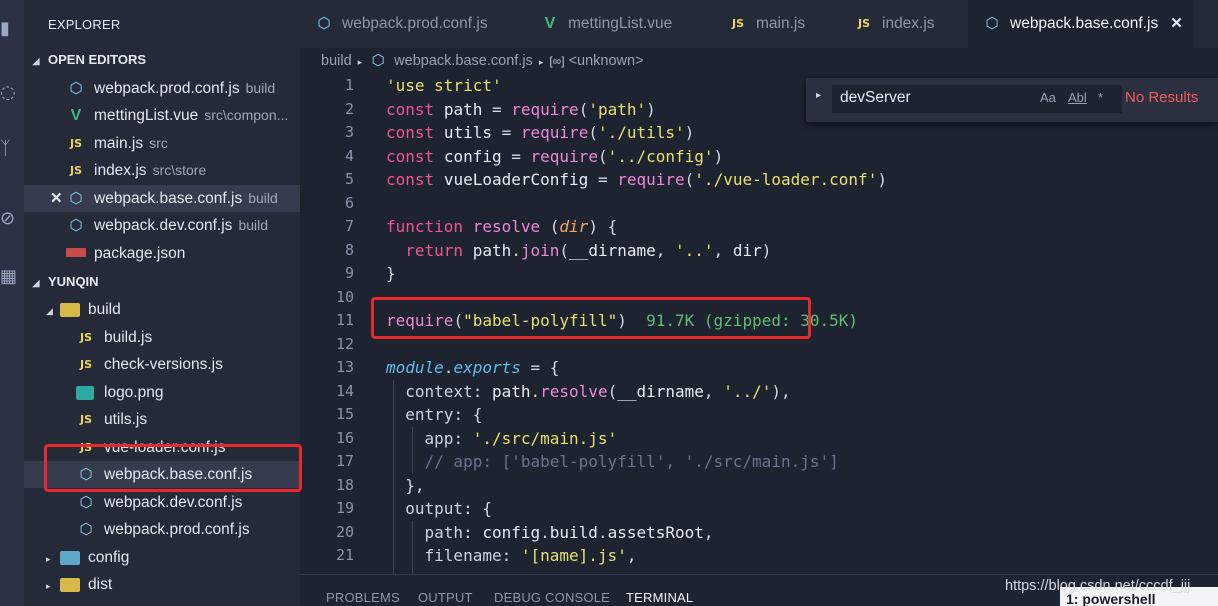 Image resolution: width=1218 pixels, height=606 pixels. Describe the element at coordinates (411, 24) in the screenshot. I see `tab-webpack-prod: ⬡ webpack.prod.conf.js` at that location.